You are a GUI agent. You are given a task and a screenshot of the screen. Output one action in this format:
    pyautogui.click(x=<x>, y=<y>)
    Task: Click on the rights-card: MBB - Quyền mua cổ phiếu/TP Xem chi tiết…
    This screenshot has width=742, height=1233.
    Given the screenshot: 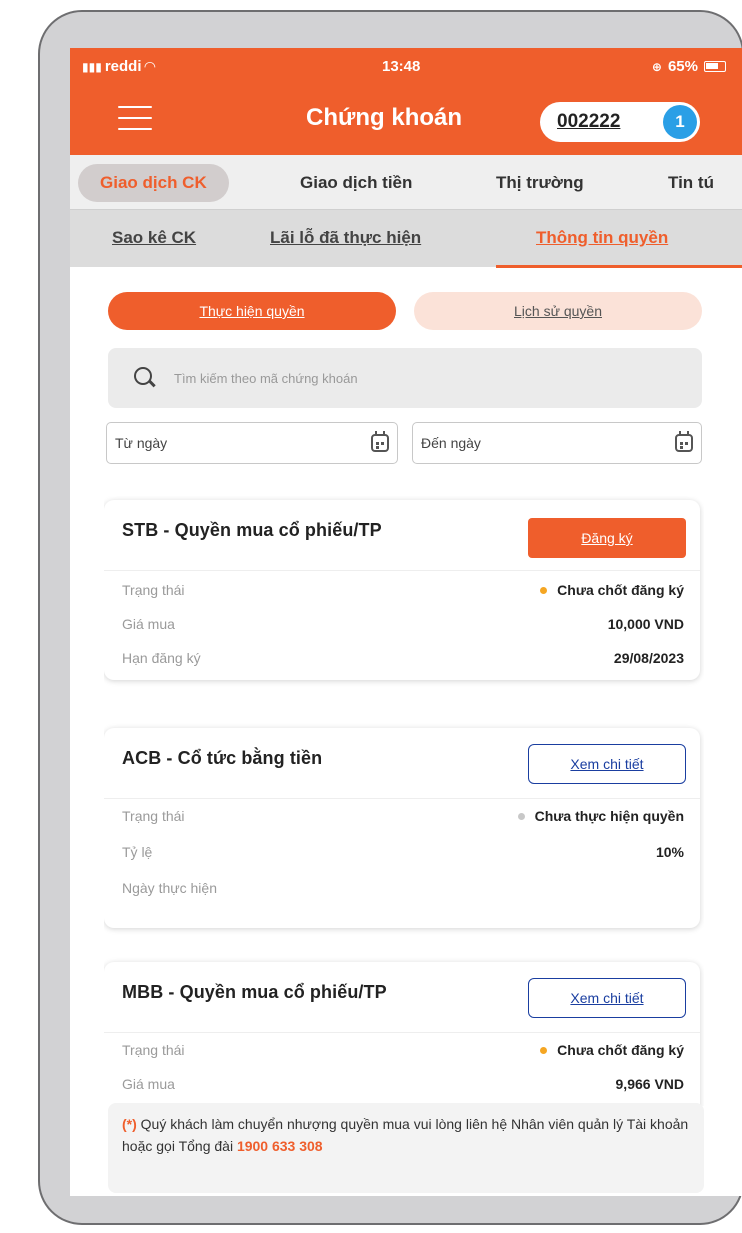 What is the action you would take?
    pyautogui.click(x=402, y=1034)
    